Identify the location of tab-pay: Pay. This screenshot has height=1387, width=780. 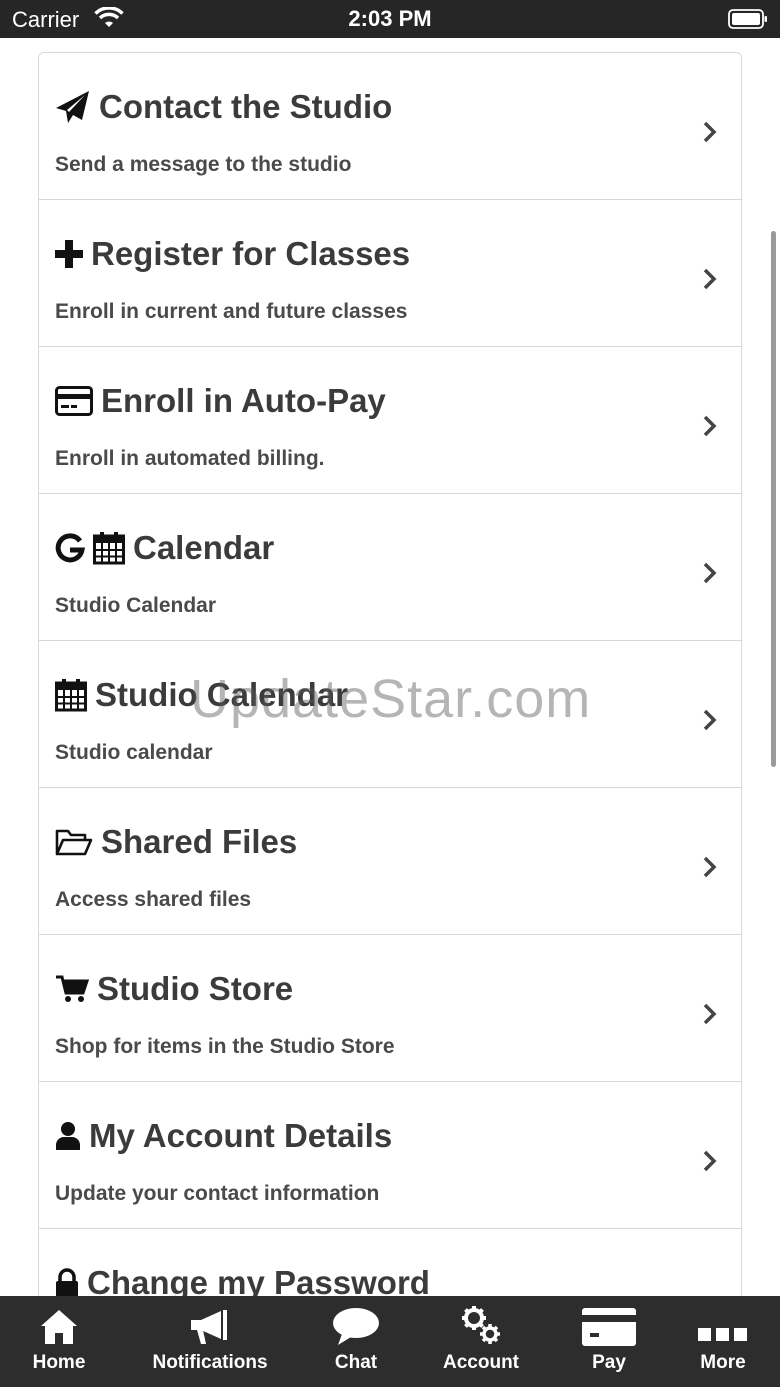
(609, 1341).